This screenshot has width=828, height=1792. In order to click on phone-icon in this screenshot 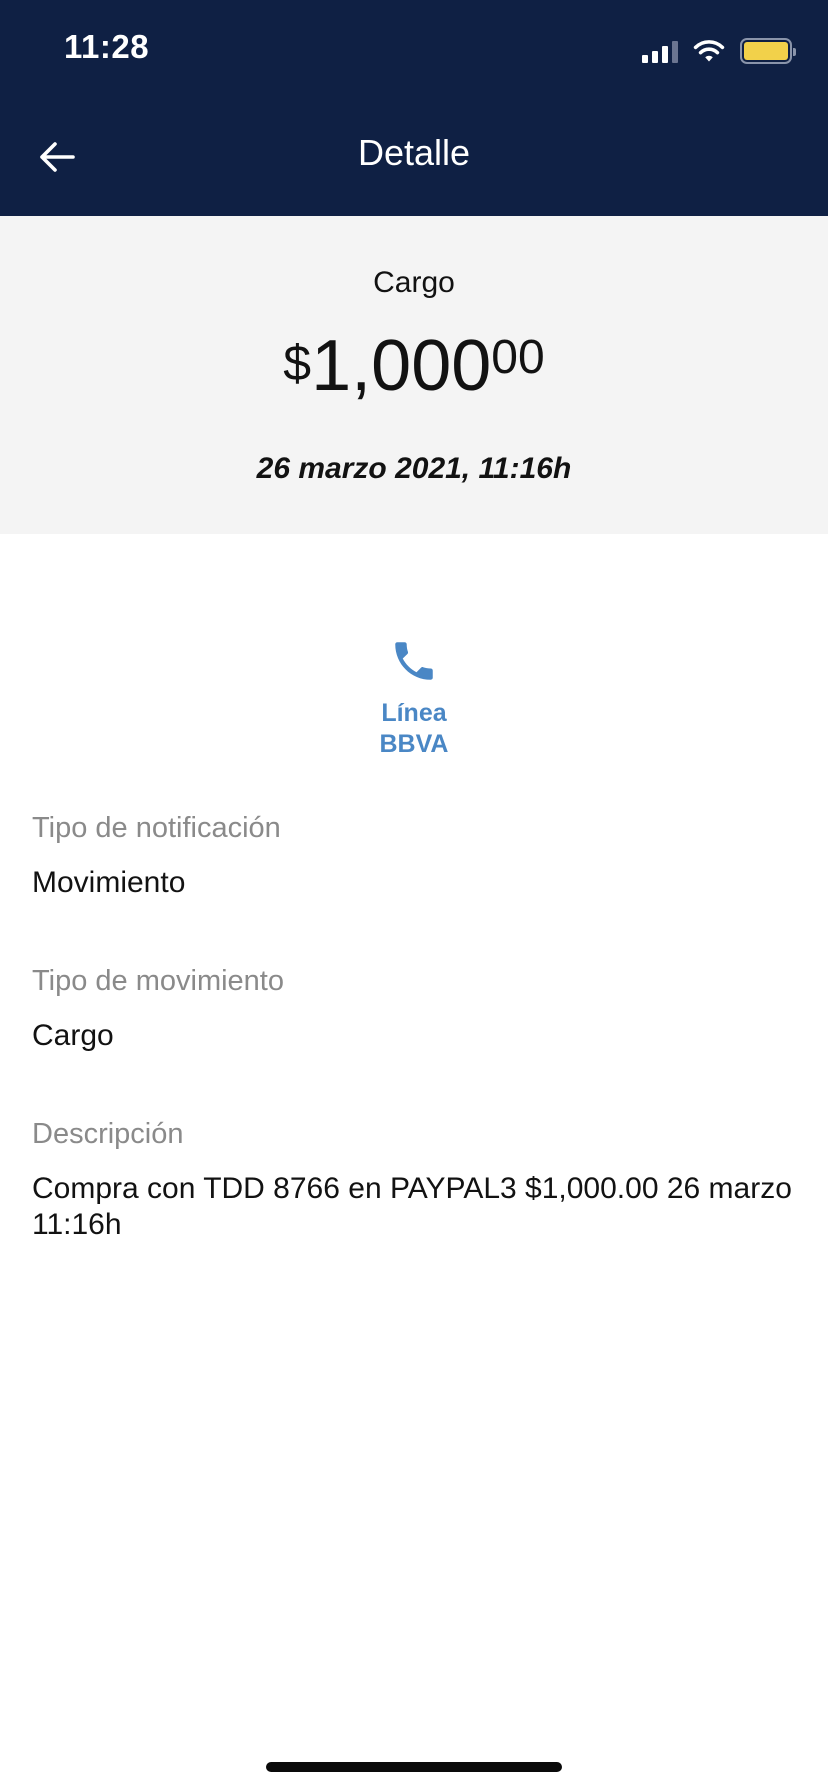, I will do `click(414, 661)`.